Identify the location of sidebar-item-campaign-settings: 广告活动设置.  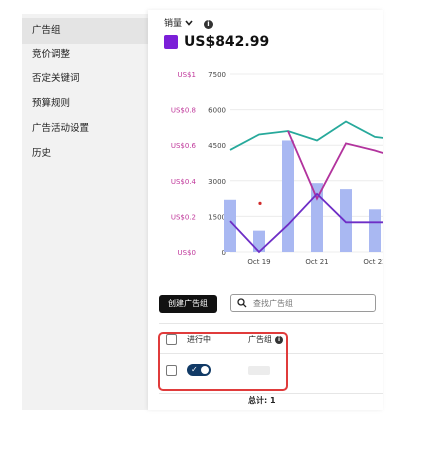
(95, 129).